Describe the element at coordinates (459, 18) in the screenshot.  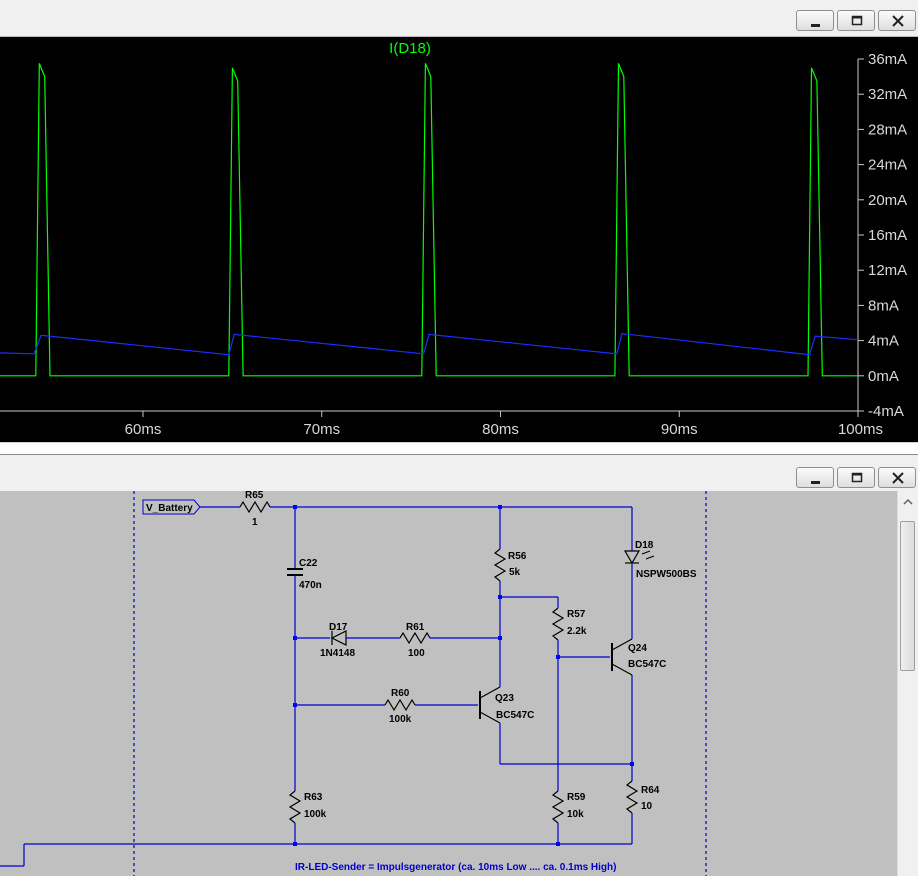
I see `plot-window-titlebar` at that location.